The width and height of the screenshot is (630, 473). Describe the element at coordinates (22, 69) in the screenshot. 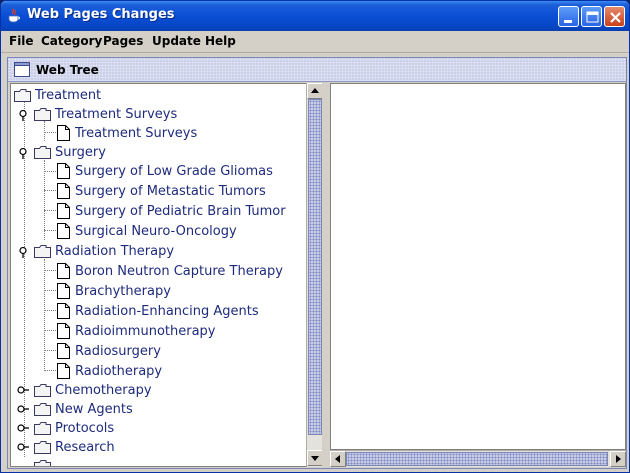

I see `window-icon` at that location.